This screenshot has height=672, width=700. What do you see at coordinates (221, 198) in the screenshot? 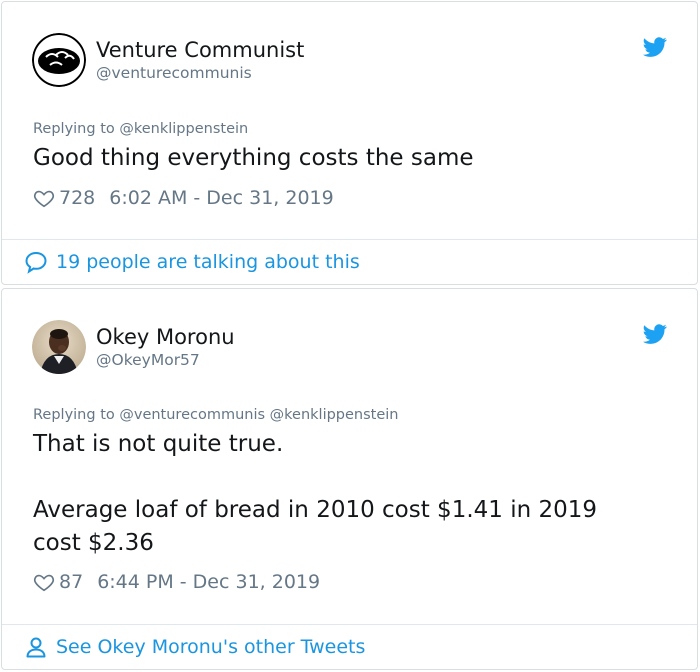
I see `timestamp: 6:02 AM - Dec 31, 2019` at bounding box center [221, 198].